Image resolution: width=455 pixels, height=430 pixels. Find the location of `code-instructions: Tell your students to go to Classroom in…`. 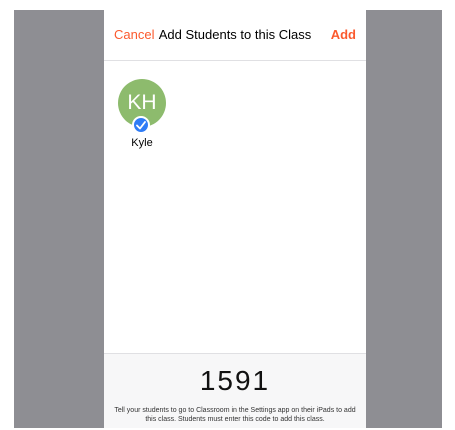

code-instructions: Tell your students to go to Classroom in… is located at coordinates (235, 415).